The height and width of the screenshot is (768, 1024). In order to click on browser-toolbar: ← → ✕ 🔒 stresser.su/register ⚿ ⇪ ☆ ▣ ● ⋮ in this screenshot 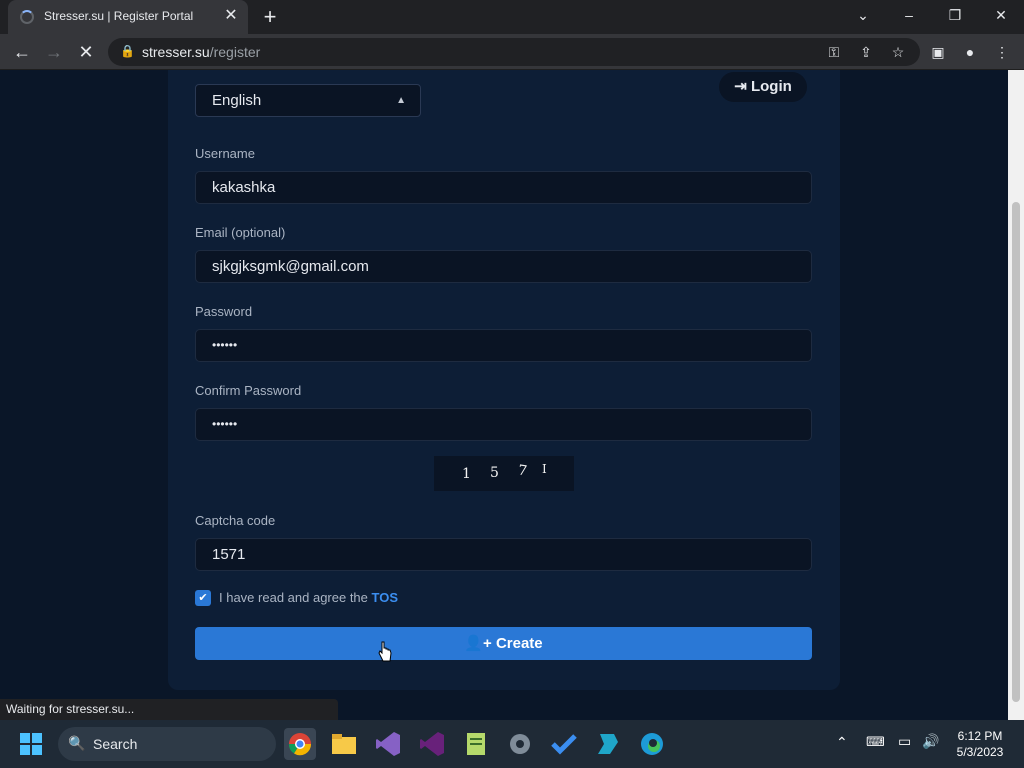, I will do `click(512, 52)`.